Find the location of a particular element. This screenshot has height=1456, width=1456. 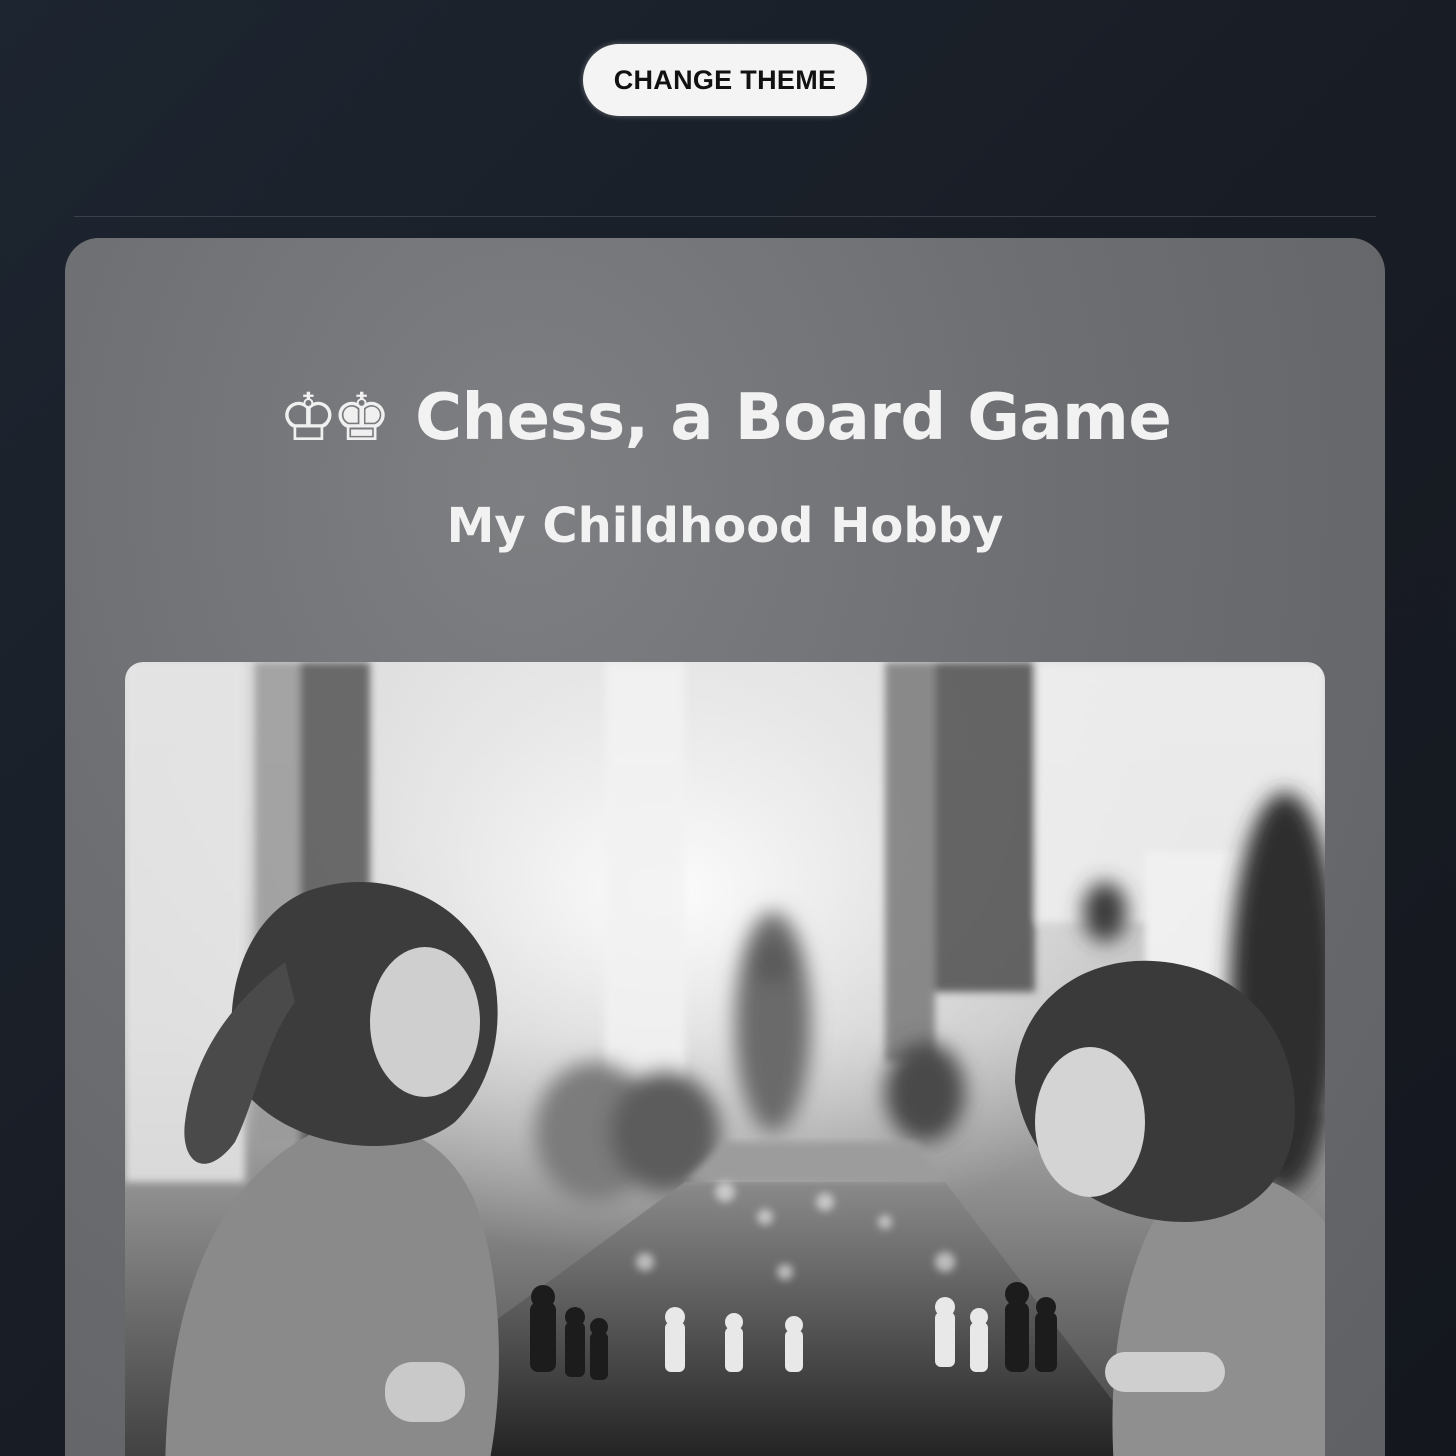

top-bar: CHANGE THEME is located at coordinates (728, 100).